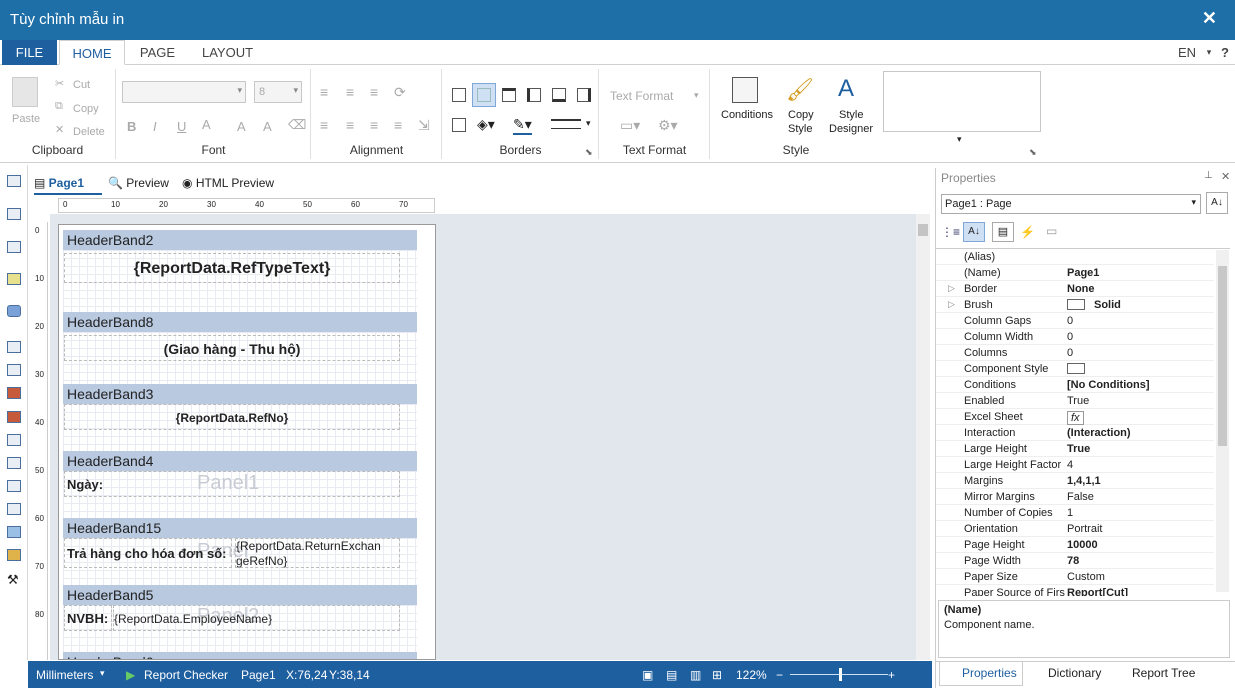  Describe the element at coordinates (14, 370) in the screenshot. I see `richtext-icon` at that location.